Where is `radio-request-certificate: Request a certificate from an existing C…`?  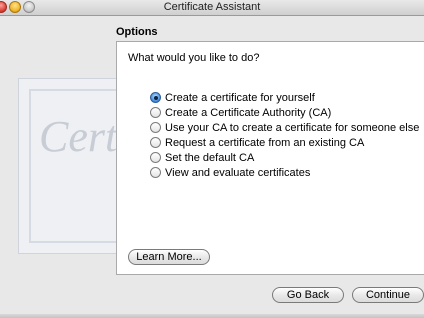
radio-request-certificate: Request a certificate from an existing C… is located at coordinates (284, 142).